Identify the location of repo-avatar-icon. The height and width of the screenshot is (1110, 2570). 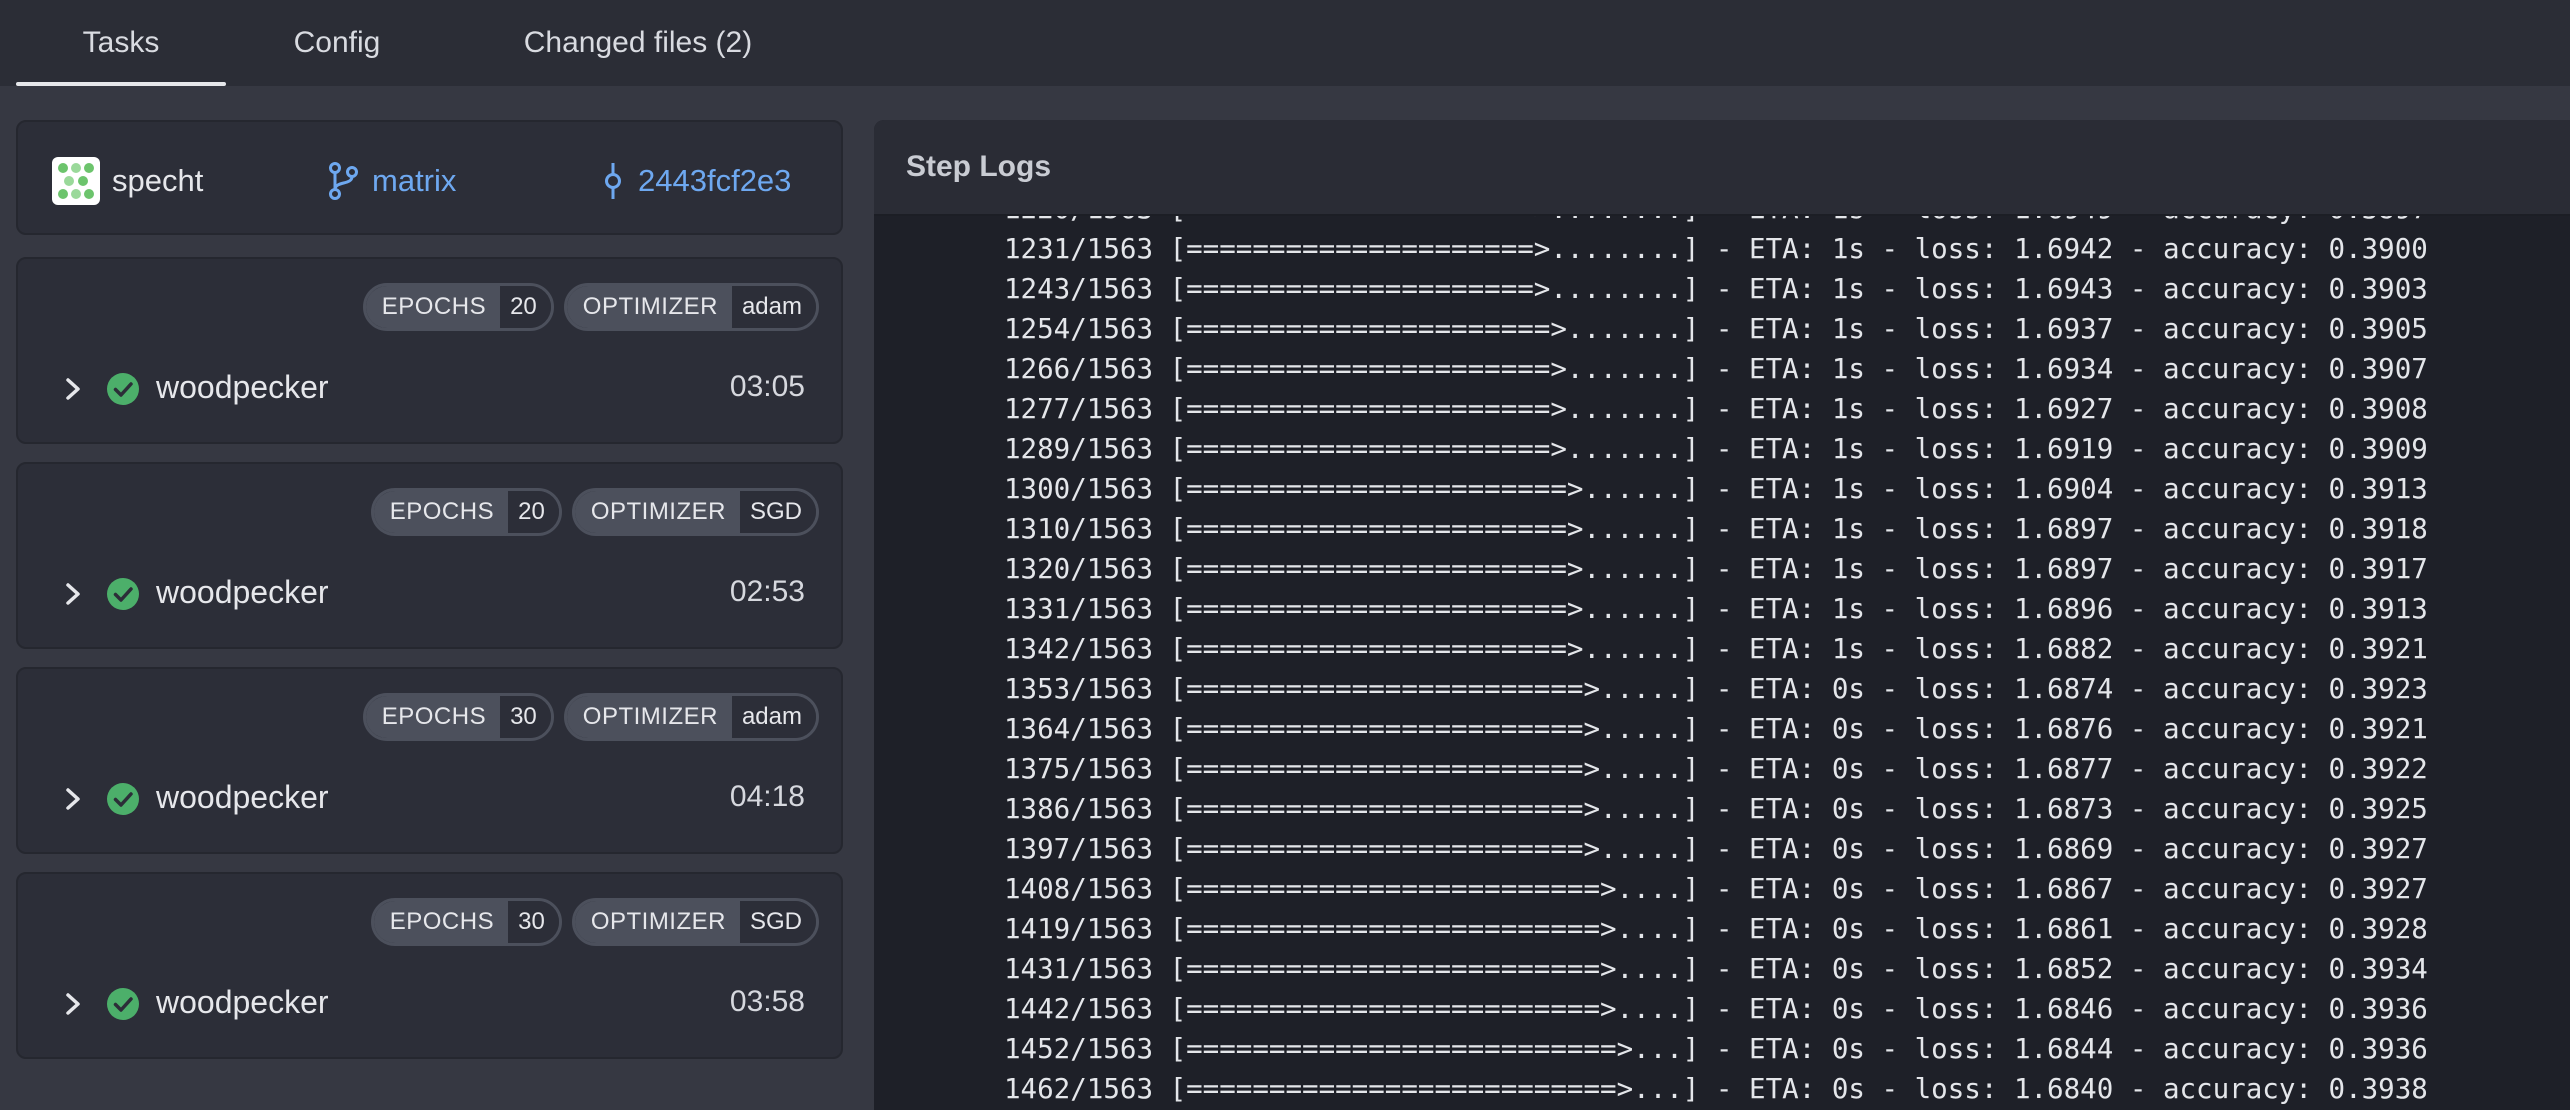
(76, 181).